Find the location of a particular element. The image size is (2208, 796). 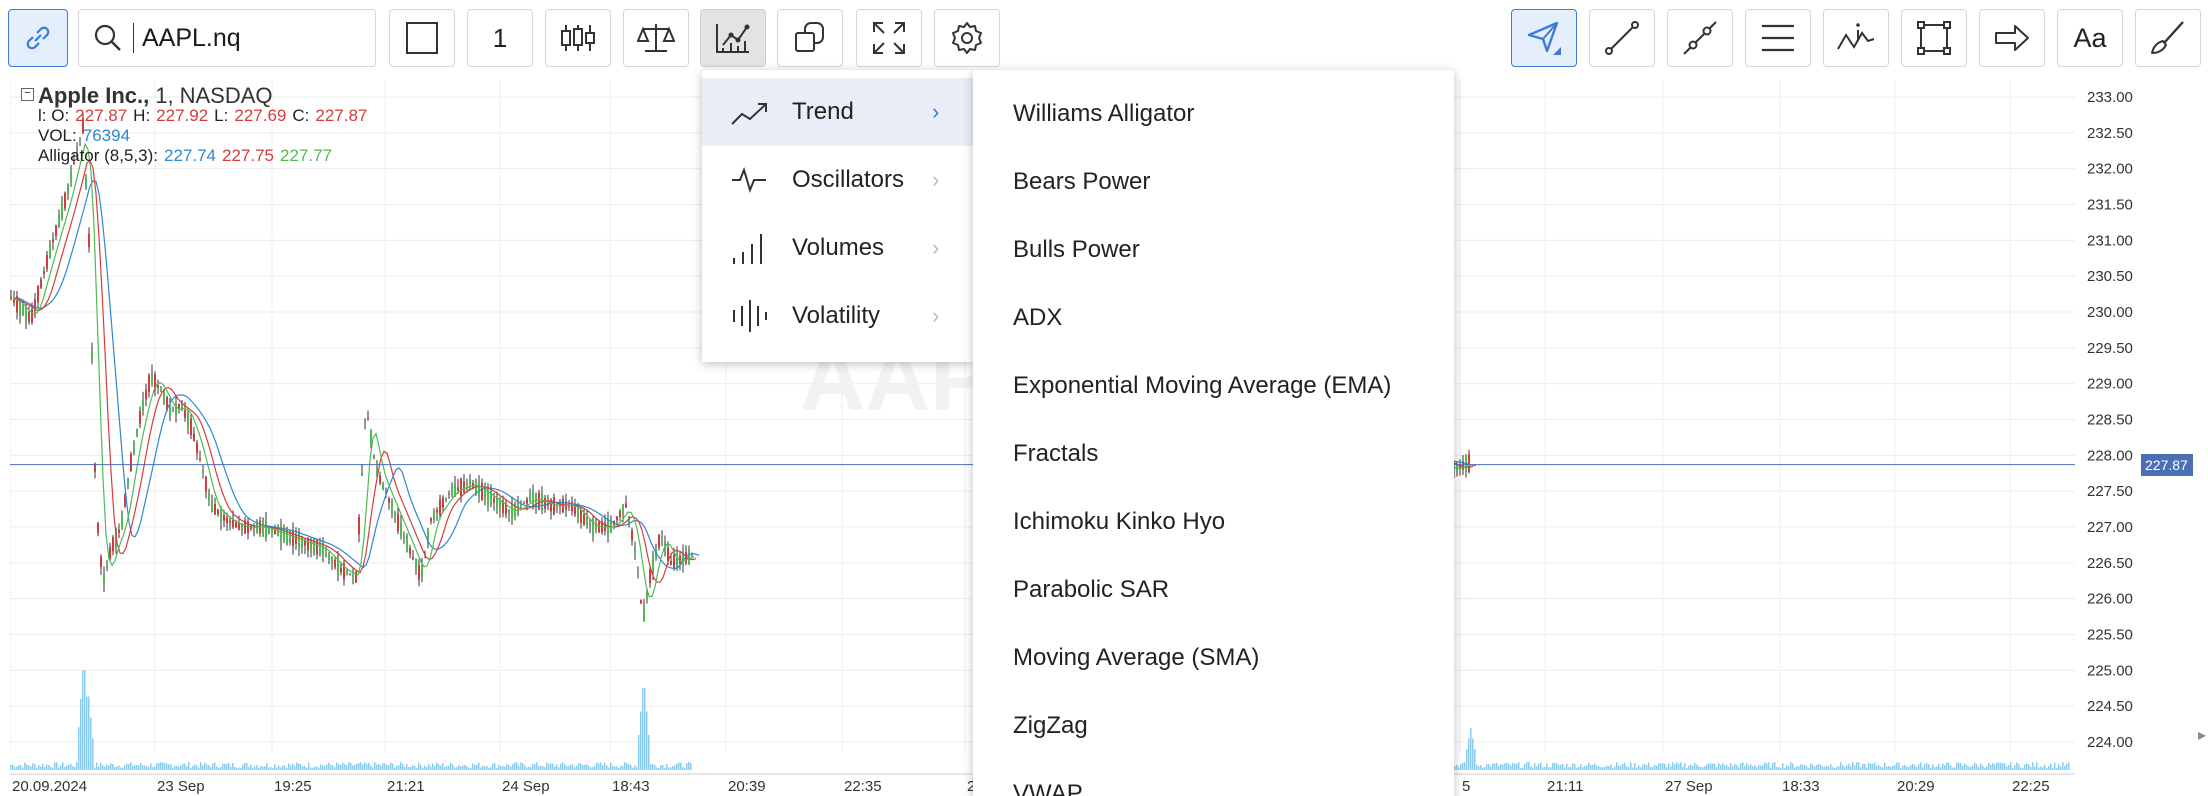

brush-button is located at coordinates (2168, 38).